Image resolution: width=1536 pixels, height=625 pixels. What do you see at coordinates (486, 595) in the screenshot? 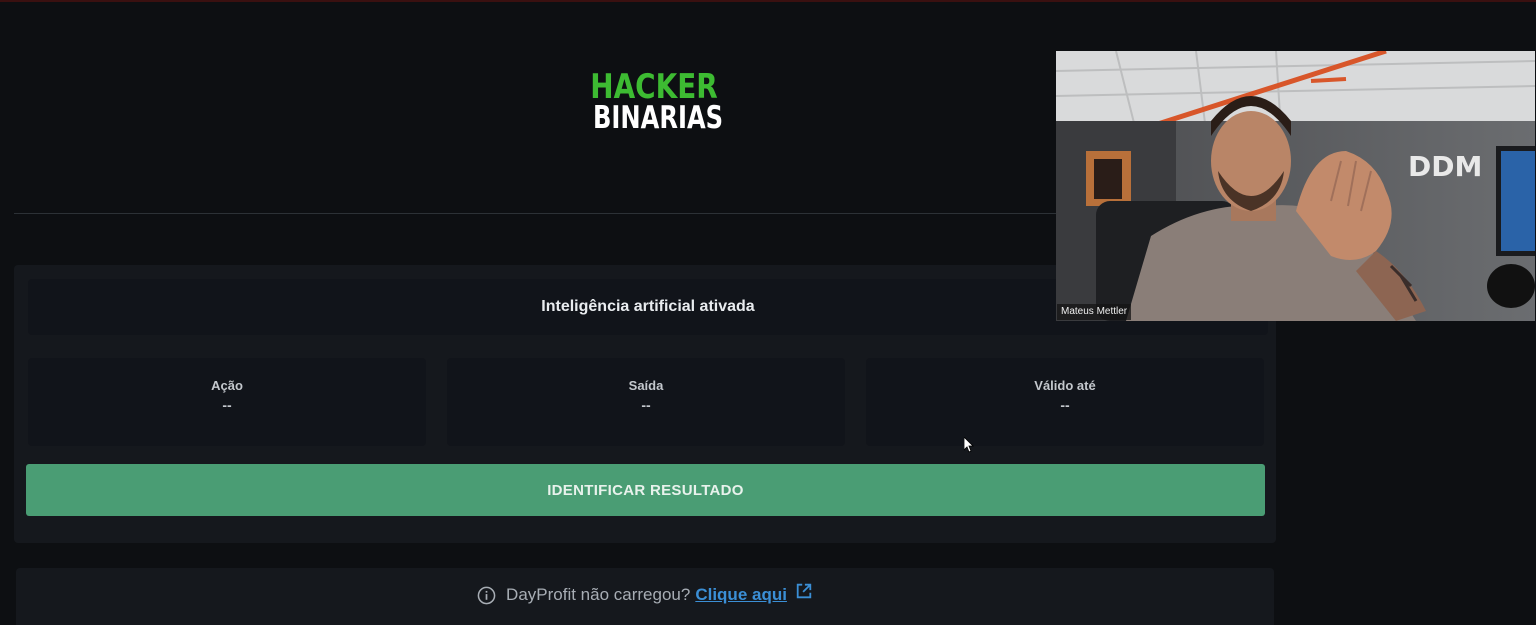
I see `info-icon` at bounding box center [486, 595].